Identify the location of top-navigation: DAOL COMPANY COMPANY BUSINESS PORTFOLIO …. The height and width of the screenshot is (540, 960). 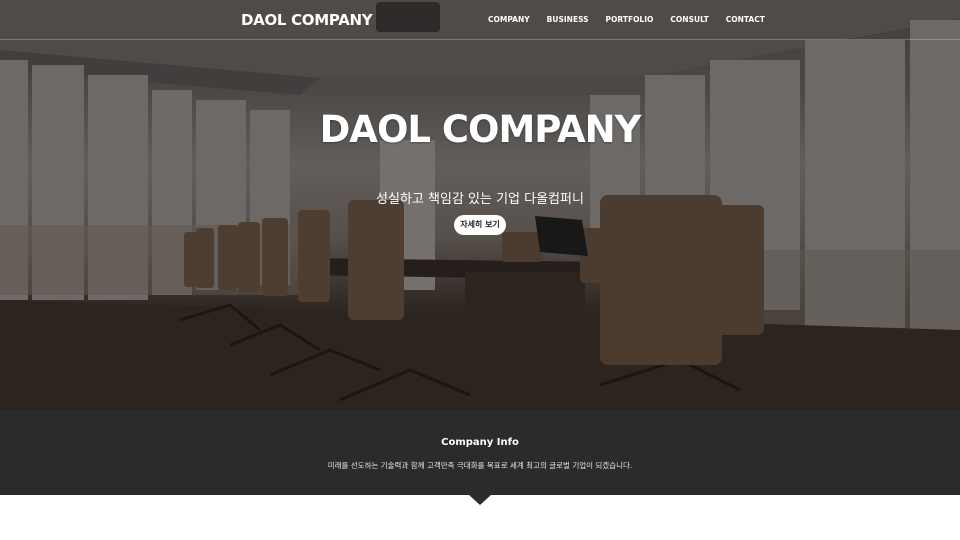
(480, 20).